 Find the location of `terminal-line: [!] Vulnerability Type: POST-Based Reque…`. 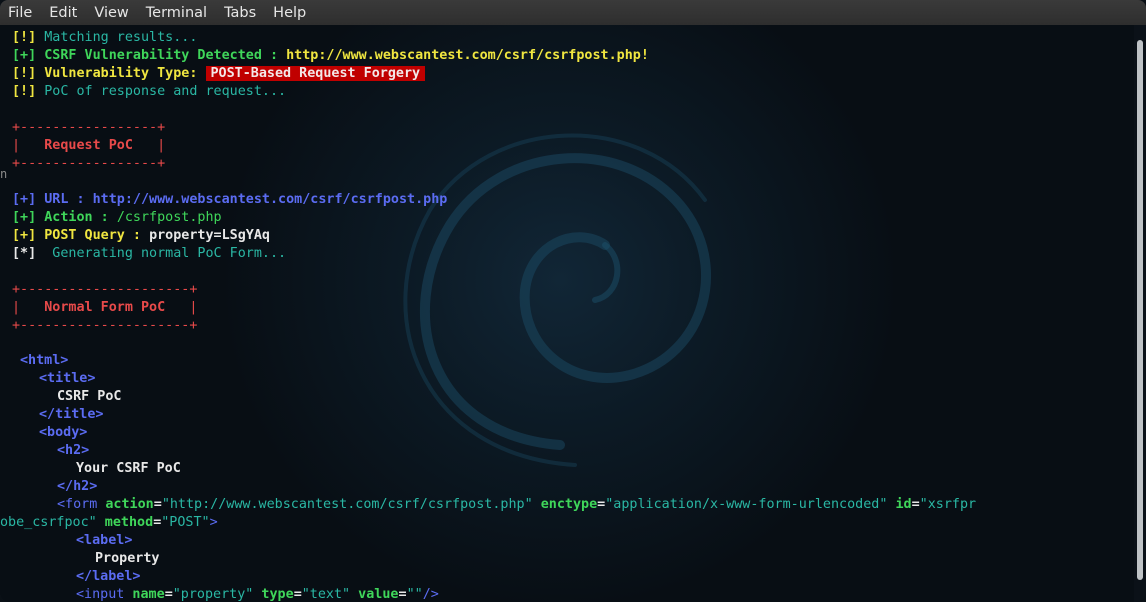

terminal-line: [!] Vulnerability Type: POST-Based Reque… is located at coordinates (219, 74).